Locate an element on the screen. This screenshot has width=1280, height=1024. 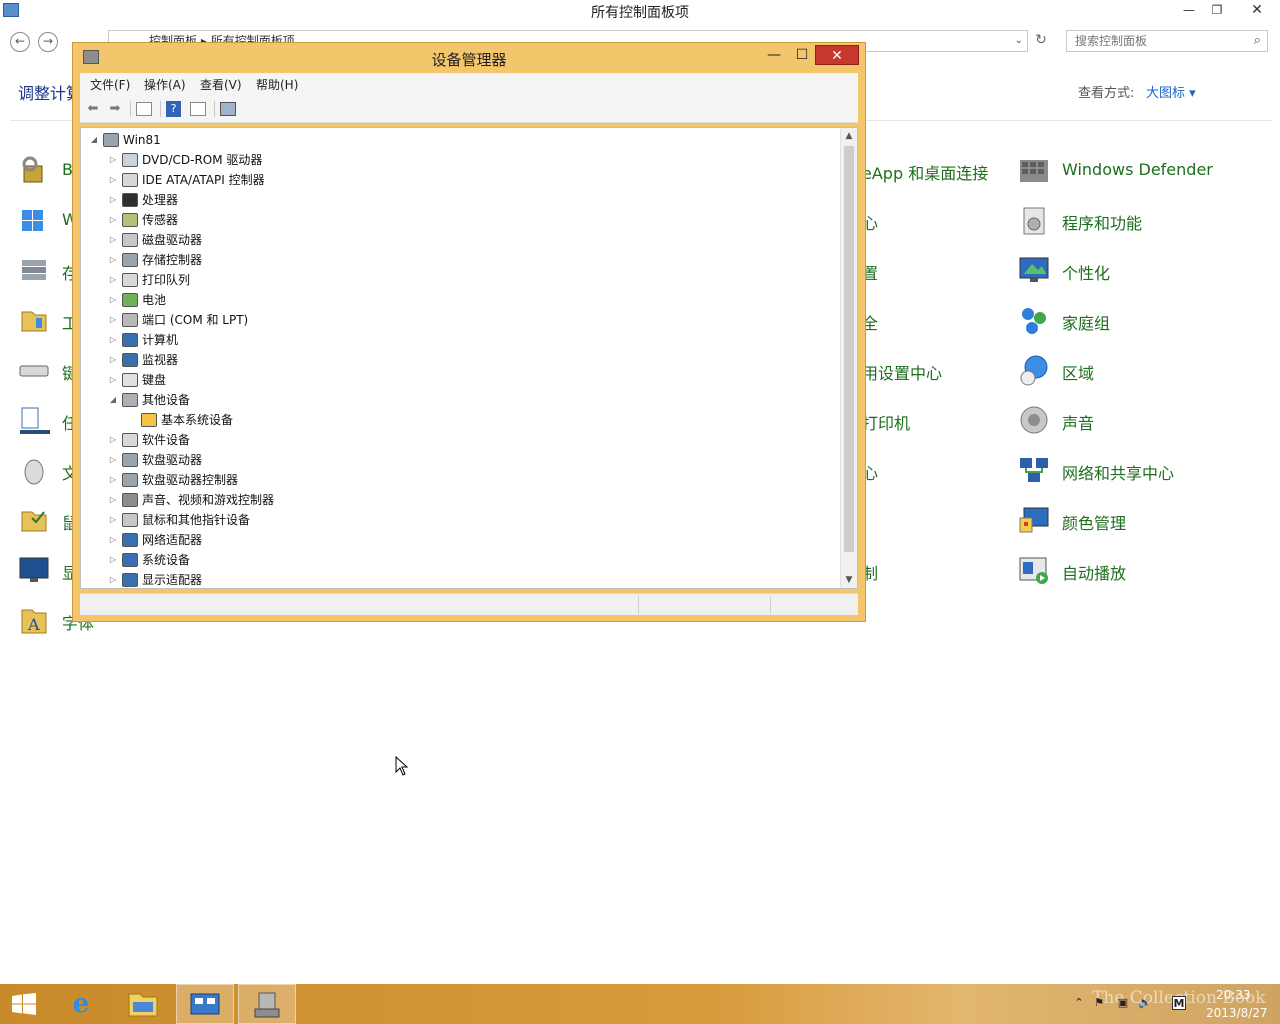
tree-category: ▷ 磁盘驱动器 is located at coordinates (461, 240).